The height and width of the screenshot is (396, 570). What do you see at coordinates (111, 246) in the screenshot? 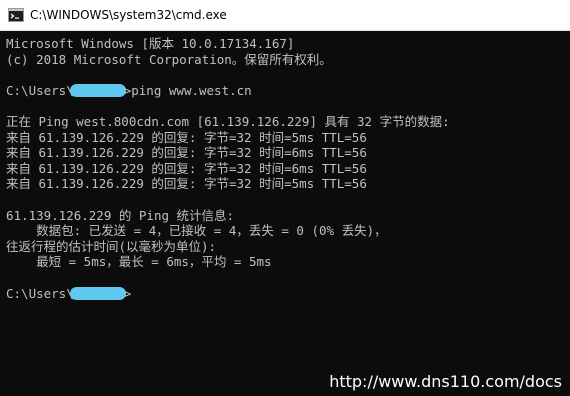
I see `console-line: 往返行程的估计时间(以毫秒为单位):` at bounding box center [111, 246].